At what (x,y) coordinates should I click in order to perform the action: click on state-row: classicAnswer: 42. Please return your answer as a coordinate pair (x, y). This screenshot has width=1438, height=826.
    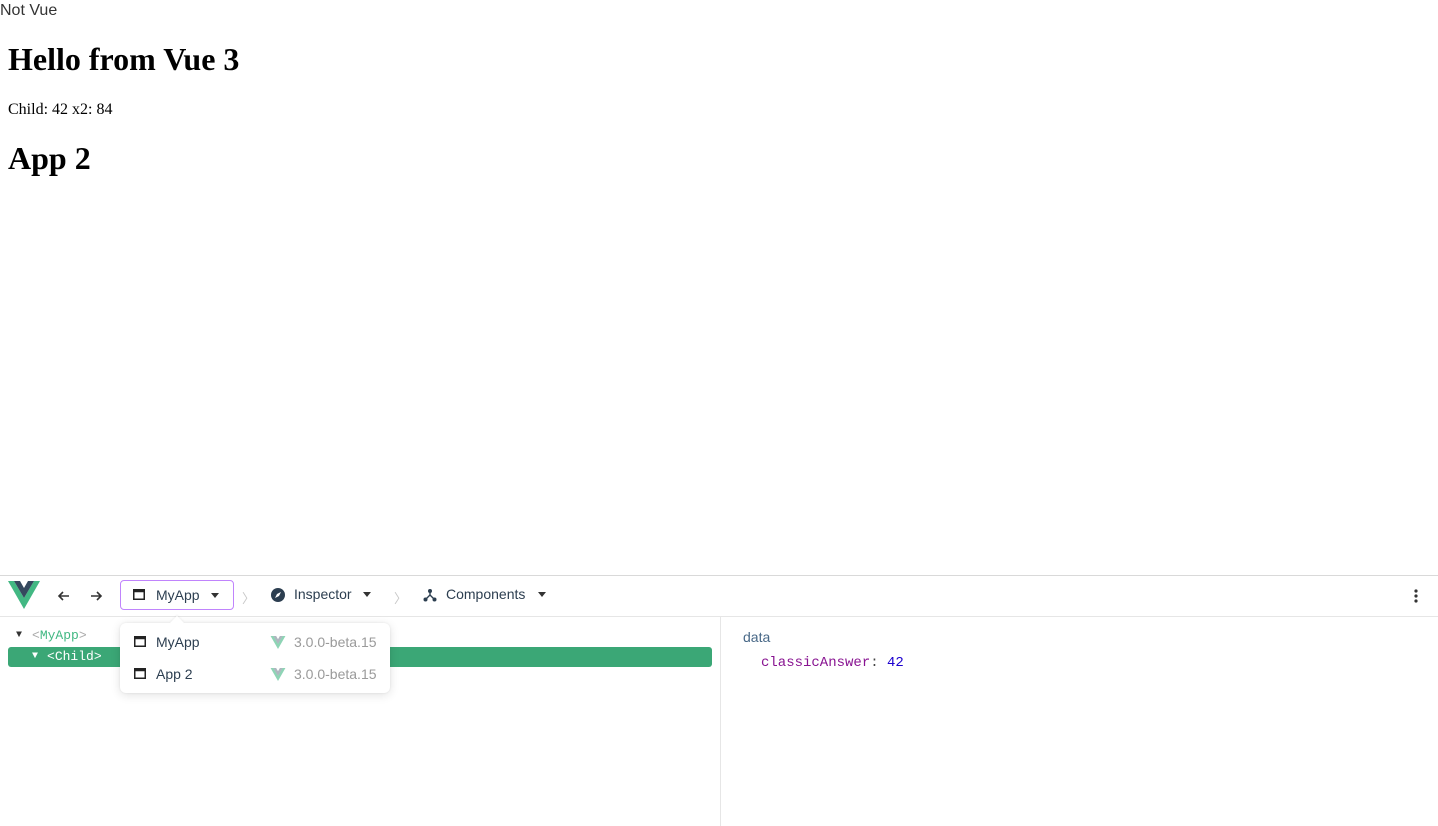
    Looking at the image, I should click on (832, 663).